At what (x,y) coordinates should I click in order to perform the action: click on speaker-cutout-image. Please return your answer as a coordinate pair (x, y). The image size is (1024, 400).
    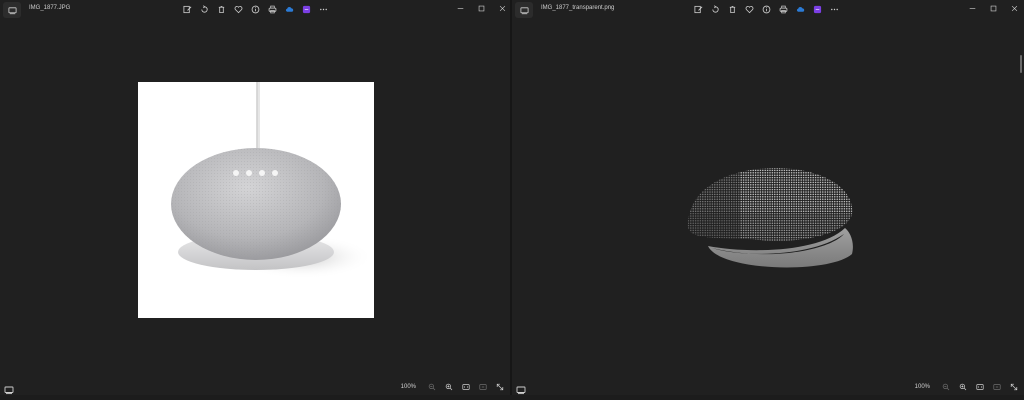
    Looking at the image, I should click on (770, 224).